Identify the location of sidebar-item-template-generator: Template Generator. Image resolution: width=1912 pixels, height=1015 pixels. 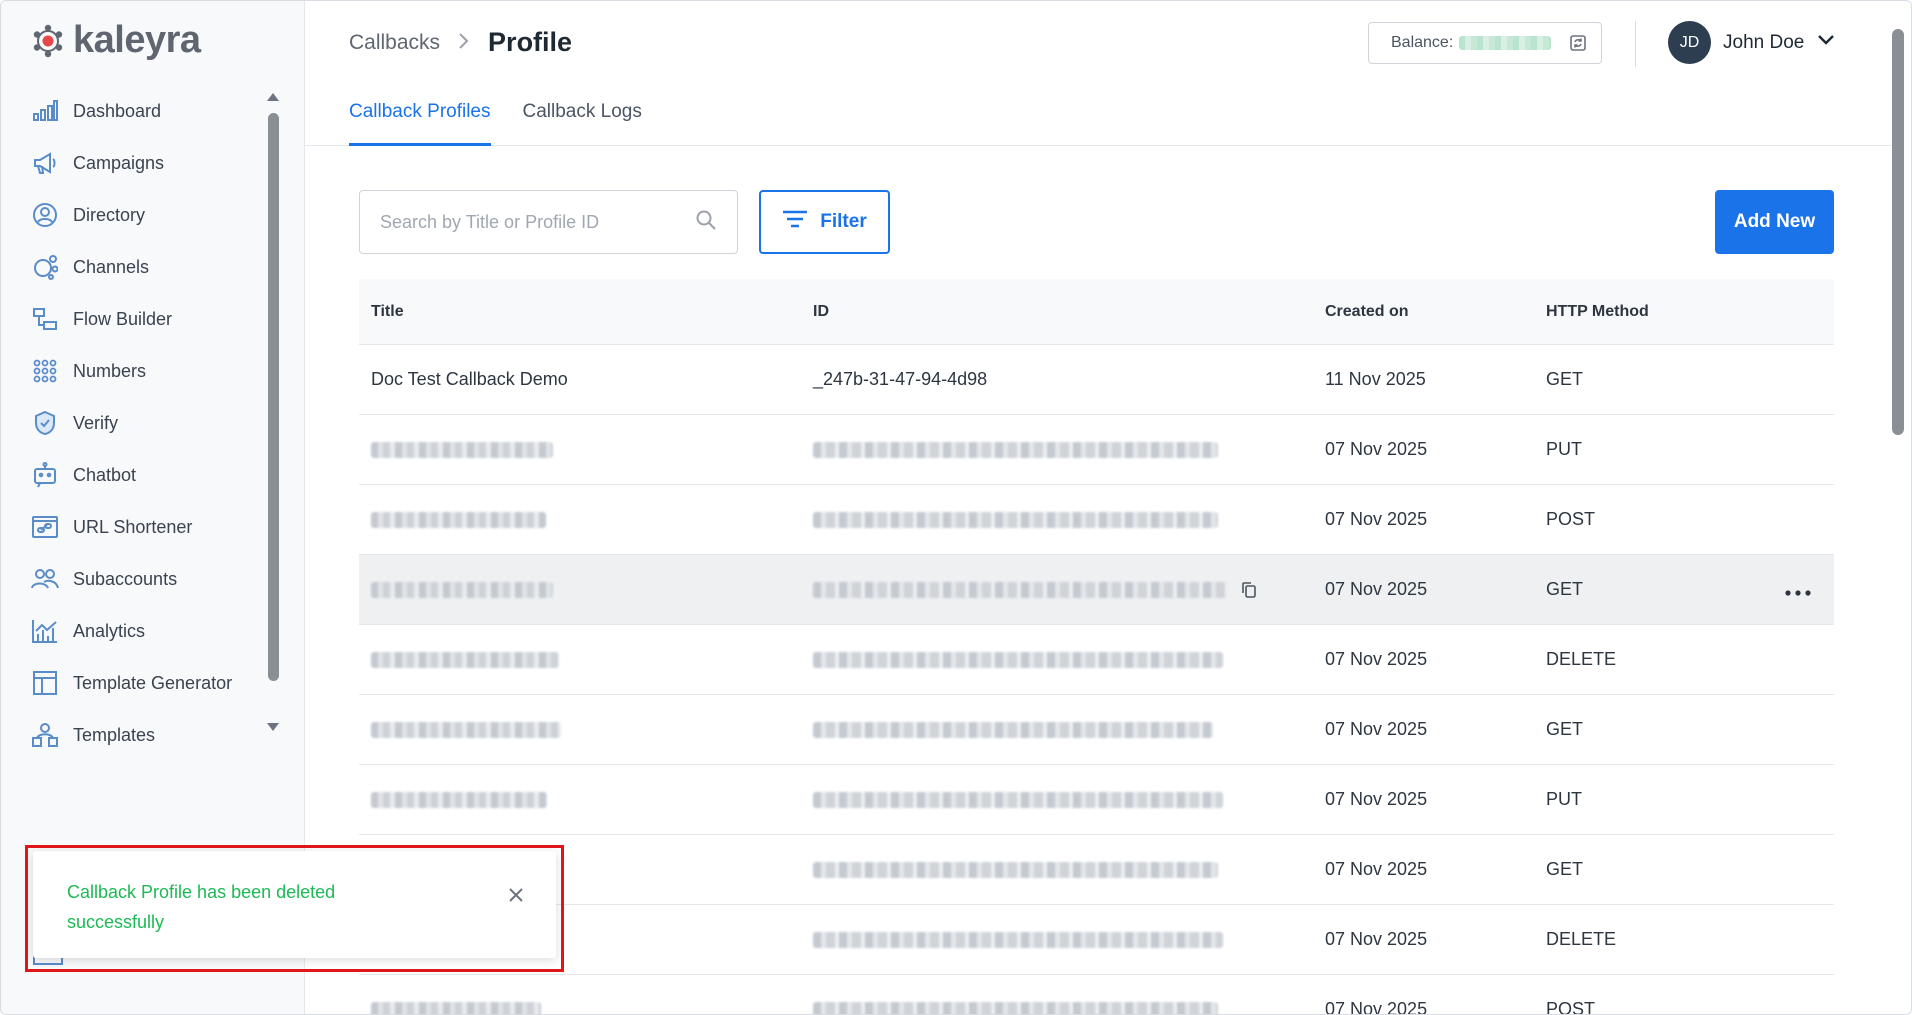
(146, 683).